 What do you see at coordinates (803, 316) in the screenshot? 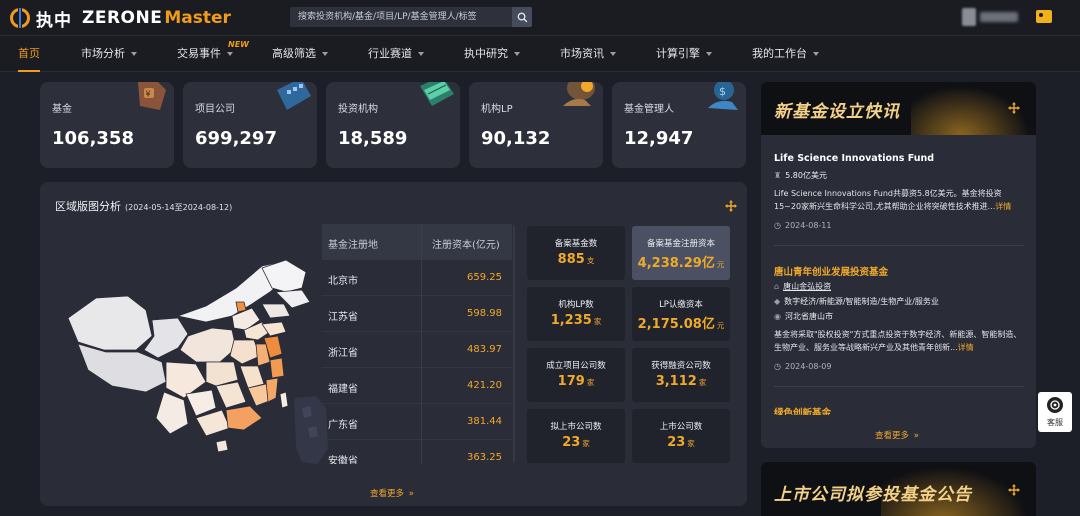
I see `news-location: ◉ 河北省唐山市` at bounding box center [803, 316].